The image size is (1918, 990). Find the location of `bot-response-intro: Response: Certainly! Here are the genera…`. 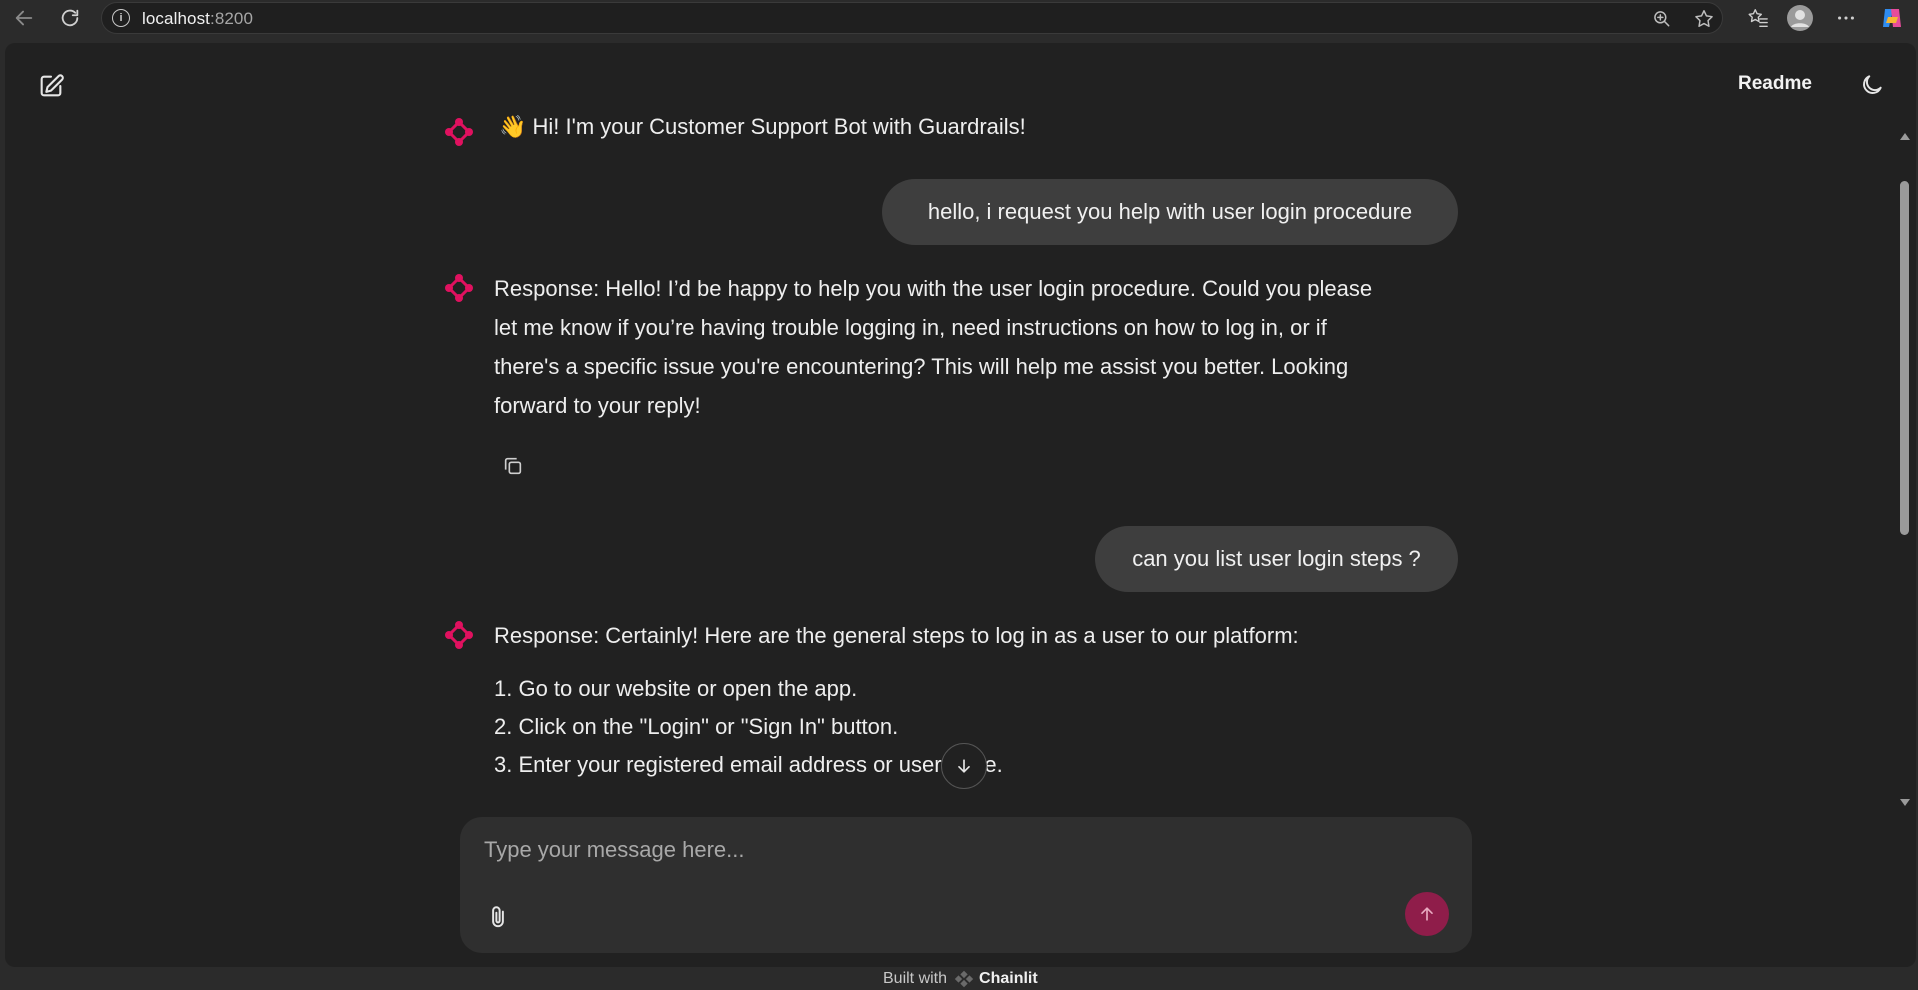

bot-response-intro: Response: Certainly! Here are the genera… is located at coordinates (896, 635).